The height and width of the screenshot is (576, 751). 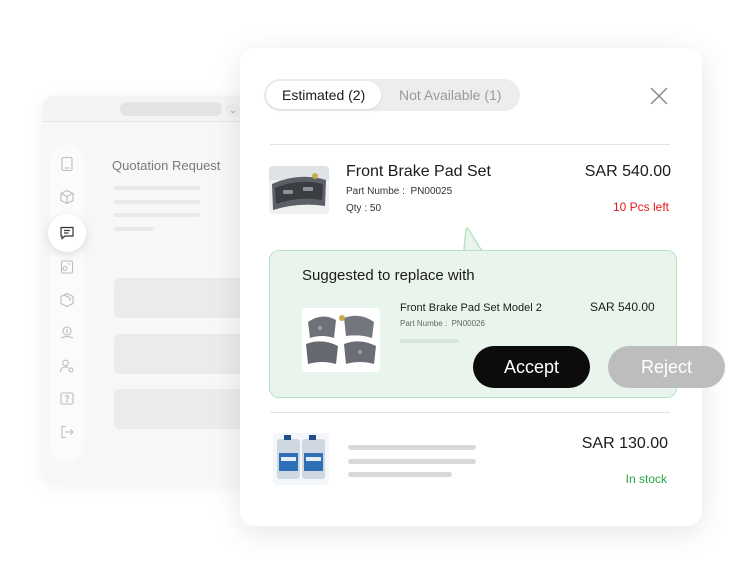 I want to click on suggested-item-price: SAR 540.00, so click(x=622, y=307).